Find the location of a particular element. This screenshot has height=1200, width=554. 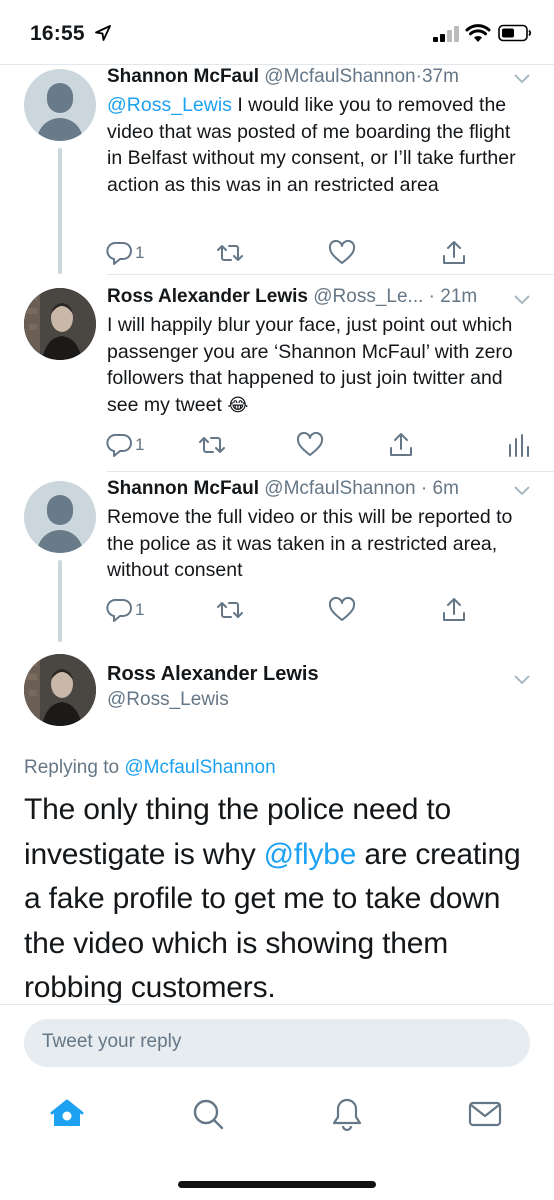

tweet-header: Ross Alexander Lewis @Ross_Le... · 21m is located at coordinates (292, 297).